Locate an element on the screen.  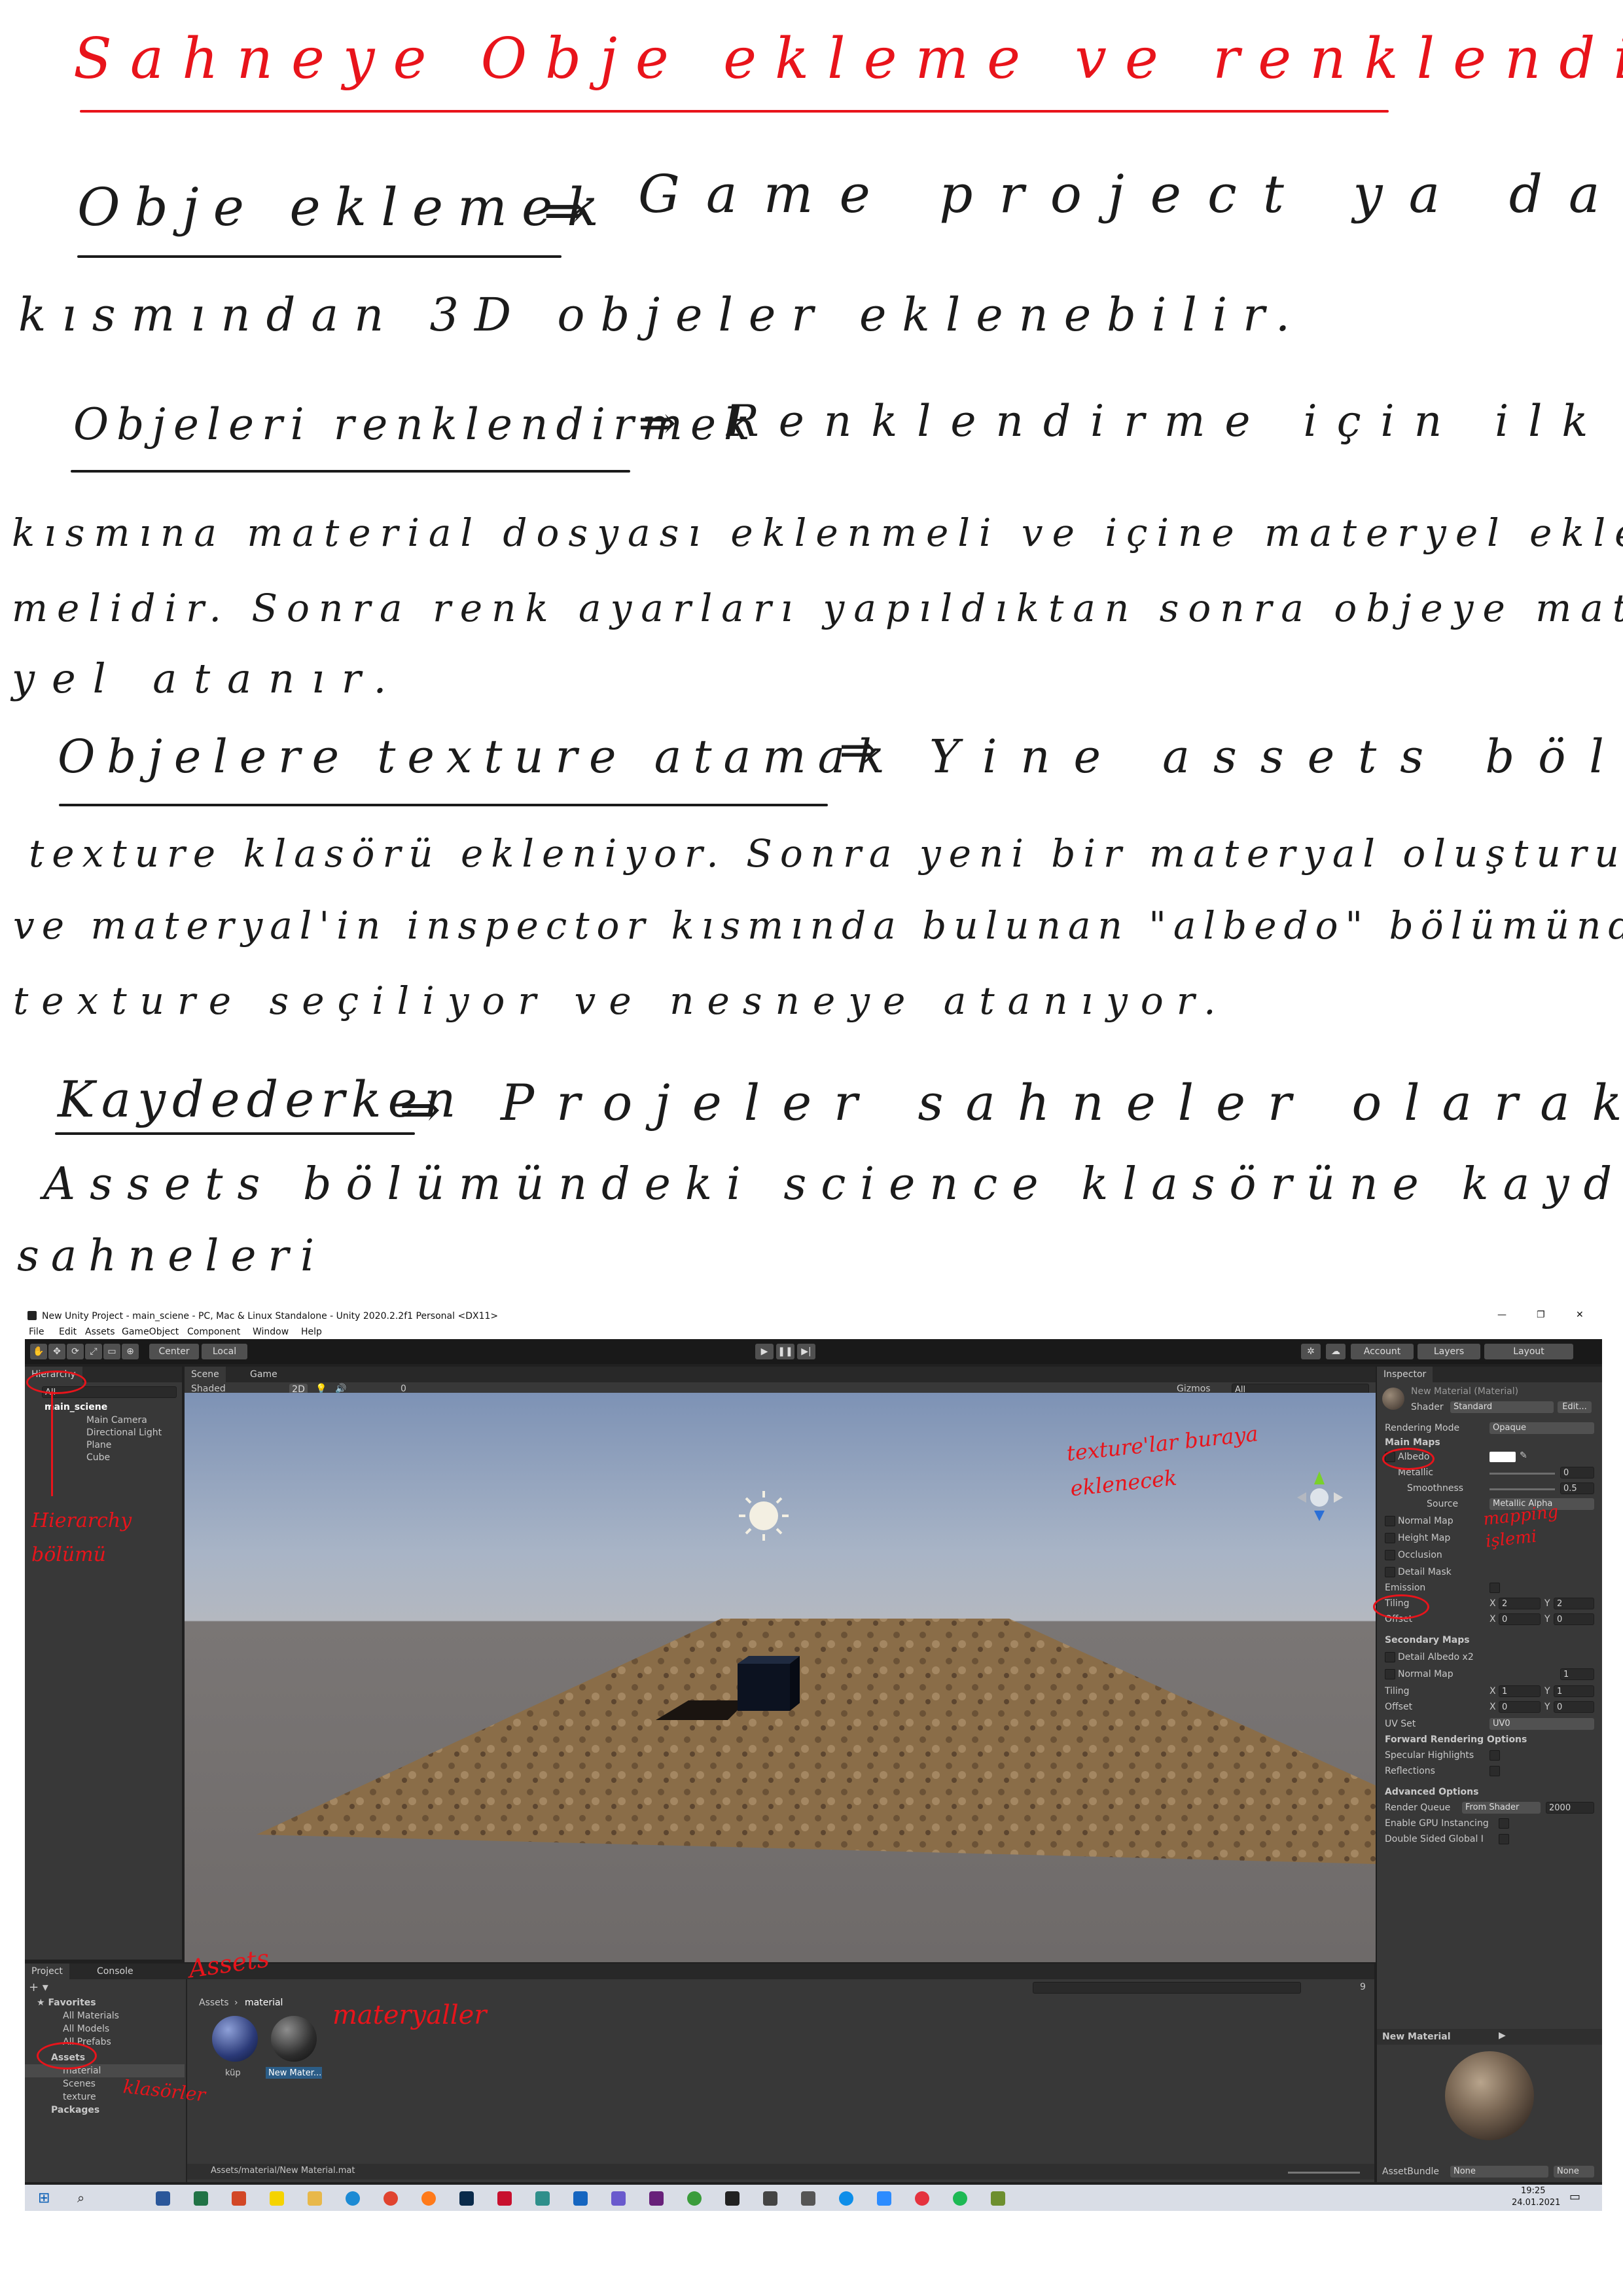
rendering-mode-dropdown: Opaque is located at coordinates (1541, 1428).